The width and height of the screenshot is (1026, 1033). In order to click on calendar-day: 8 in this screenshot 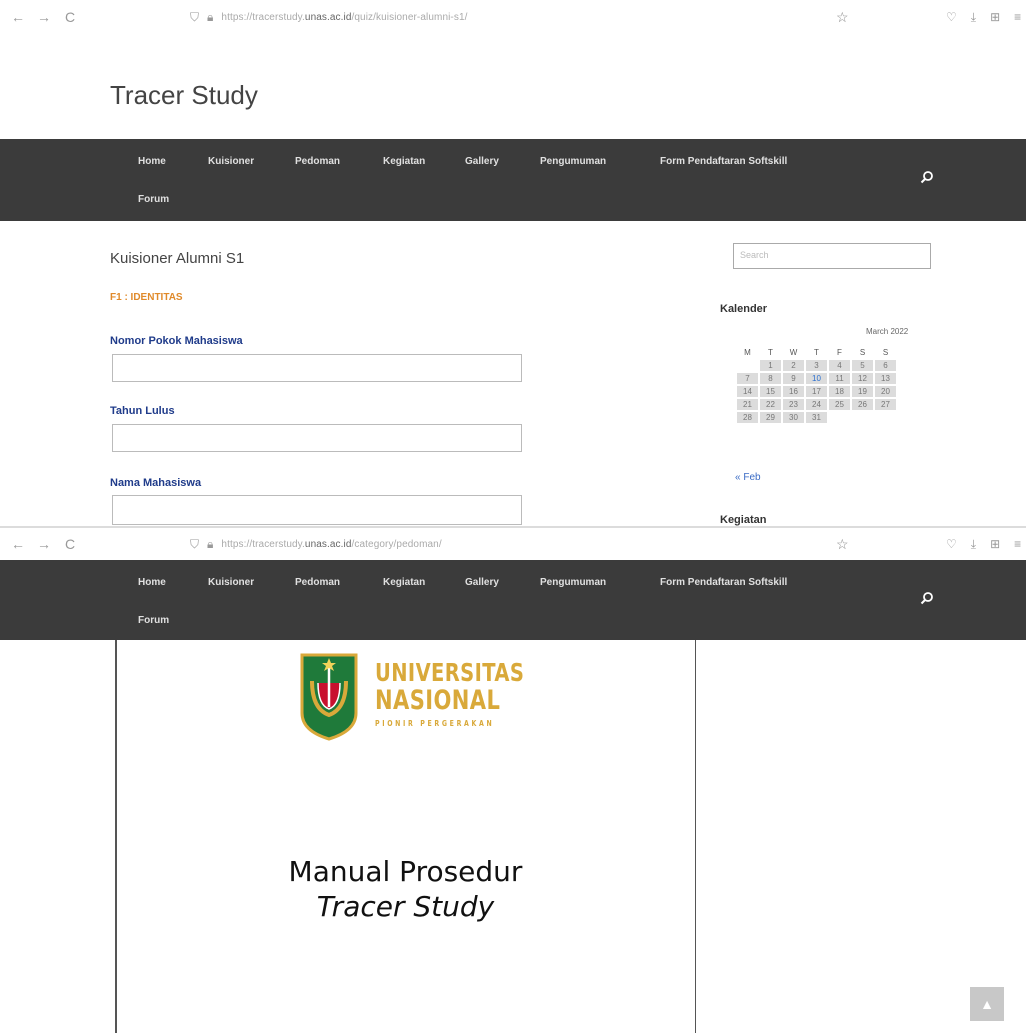, I will do `click(770, 378)`.